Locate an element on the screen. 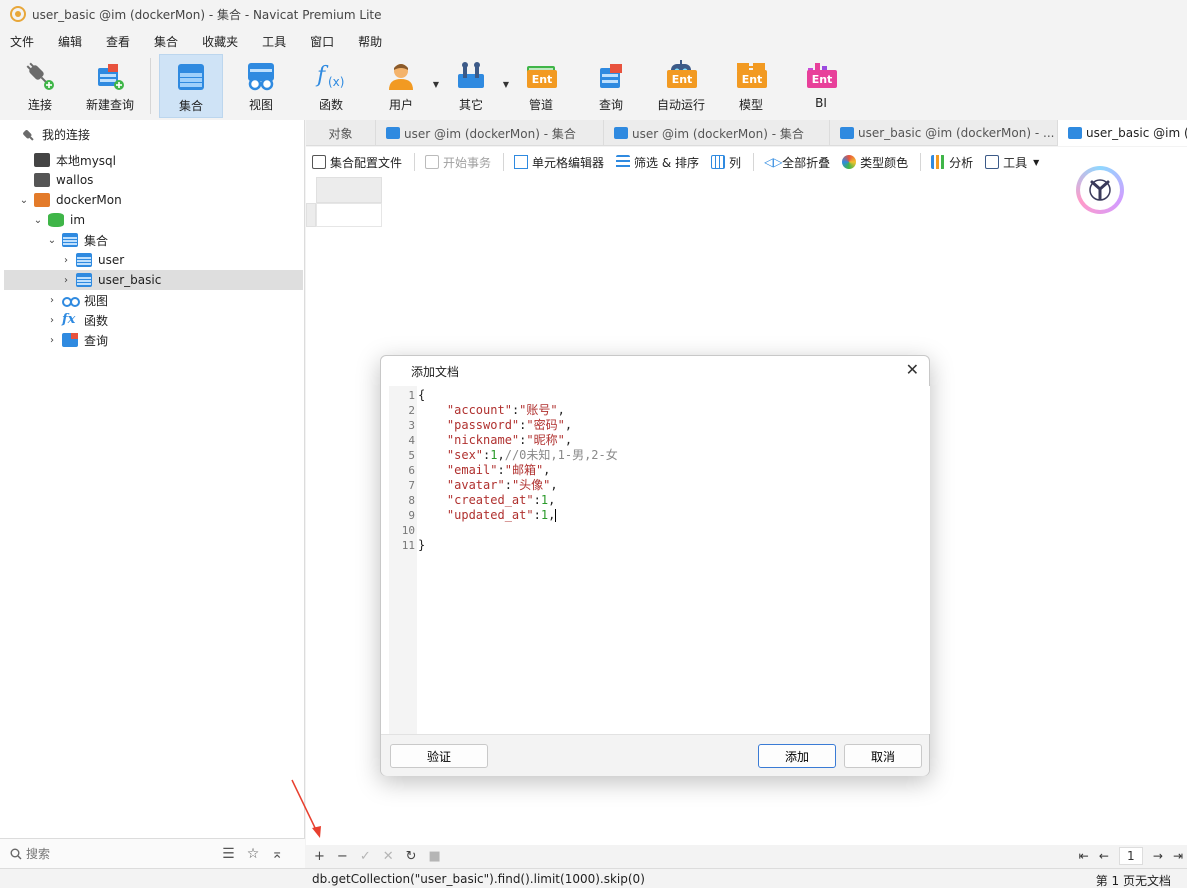 The height and width of the screenshot is (888, 1187). menu-window: 窗口 is located at coordinates (322, 41).